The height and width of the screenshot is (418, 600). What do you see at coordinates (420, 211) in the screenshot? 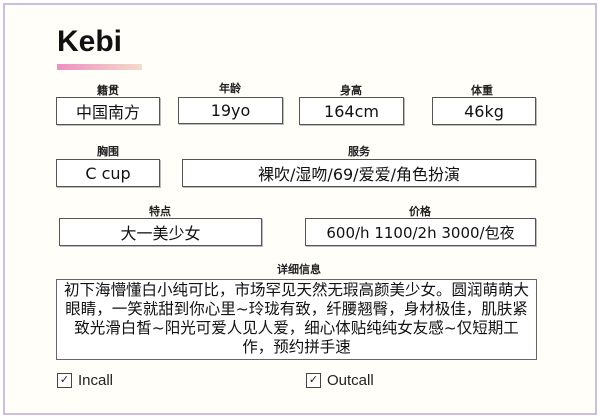
I see `price-label: 价格` at bounding box center [420, 211].